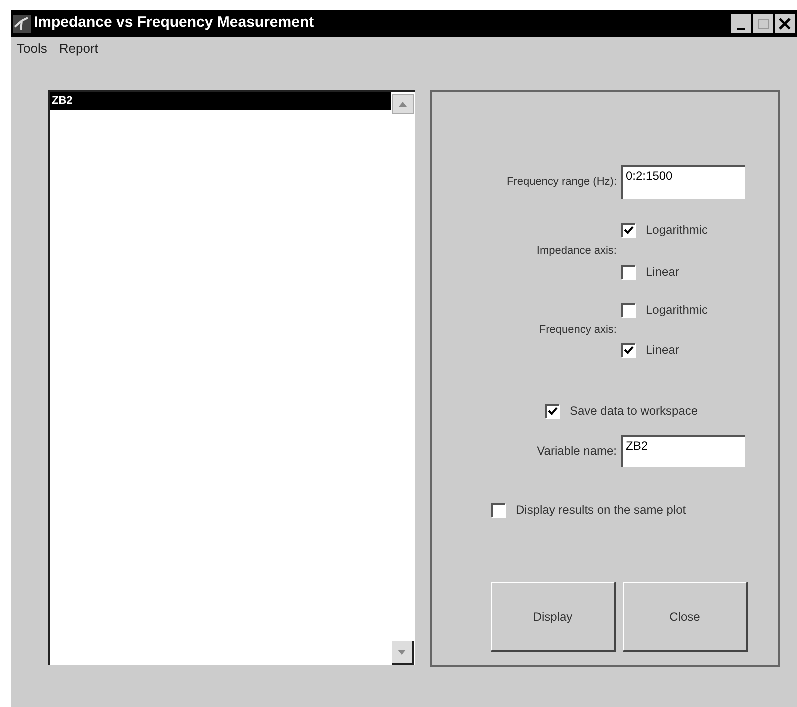 This screenshot has width=797, height=707. What do you see at coordinates (22, 23) in the screenshot?
I see `app-icon` at bounding box center [22, 23].